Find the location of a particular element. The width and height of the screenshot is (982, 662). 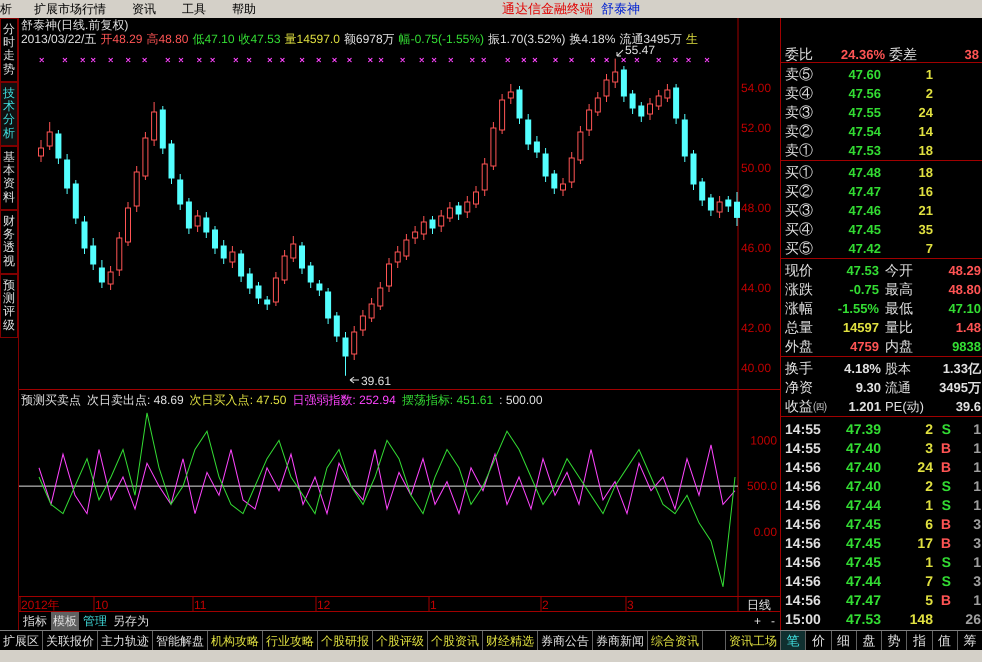

high-price-label: 55.47 is located at coordinates (640, 50).